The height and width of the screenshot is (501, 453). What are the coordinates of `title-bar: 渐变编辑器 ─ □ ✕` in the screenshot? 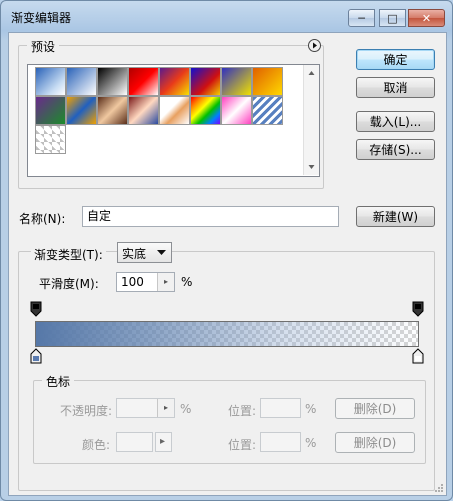 It's located at (226, 16).